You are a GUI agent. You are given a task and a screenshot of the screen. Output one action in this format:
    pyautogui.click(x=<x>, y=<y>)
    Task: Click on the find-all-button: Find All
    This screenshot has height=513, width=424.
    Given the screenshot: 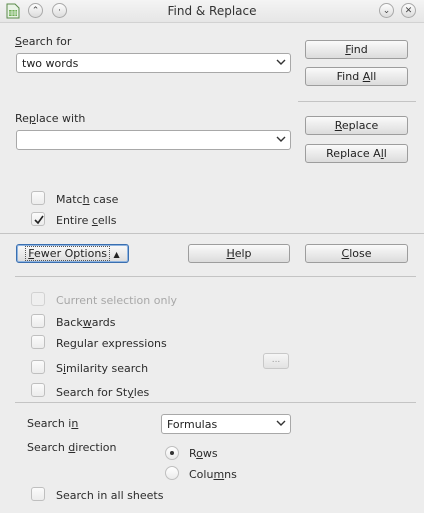 What is the action you would take?
    pyautogui.click(x=356, y=76)
    